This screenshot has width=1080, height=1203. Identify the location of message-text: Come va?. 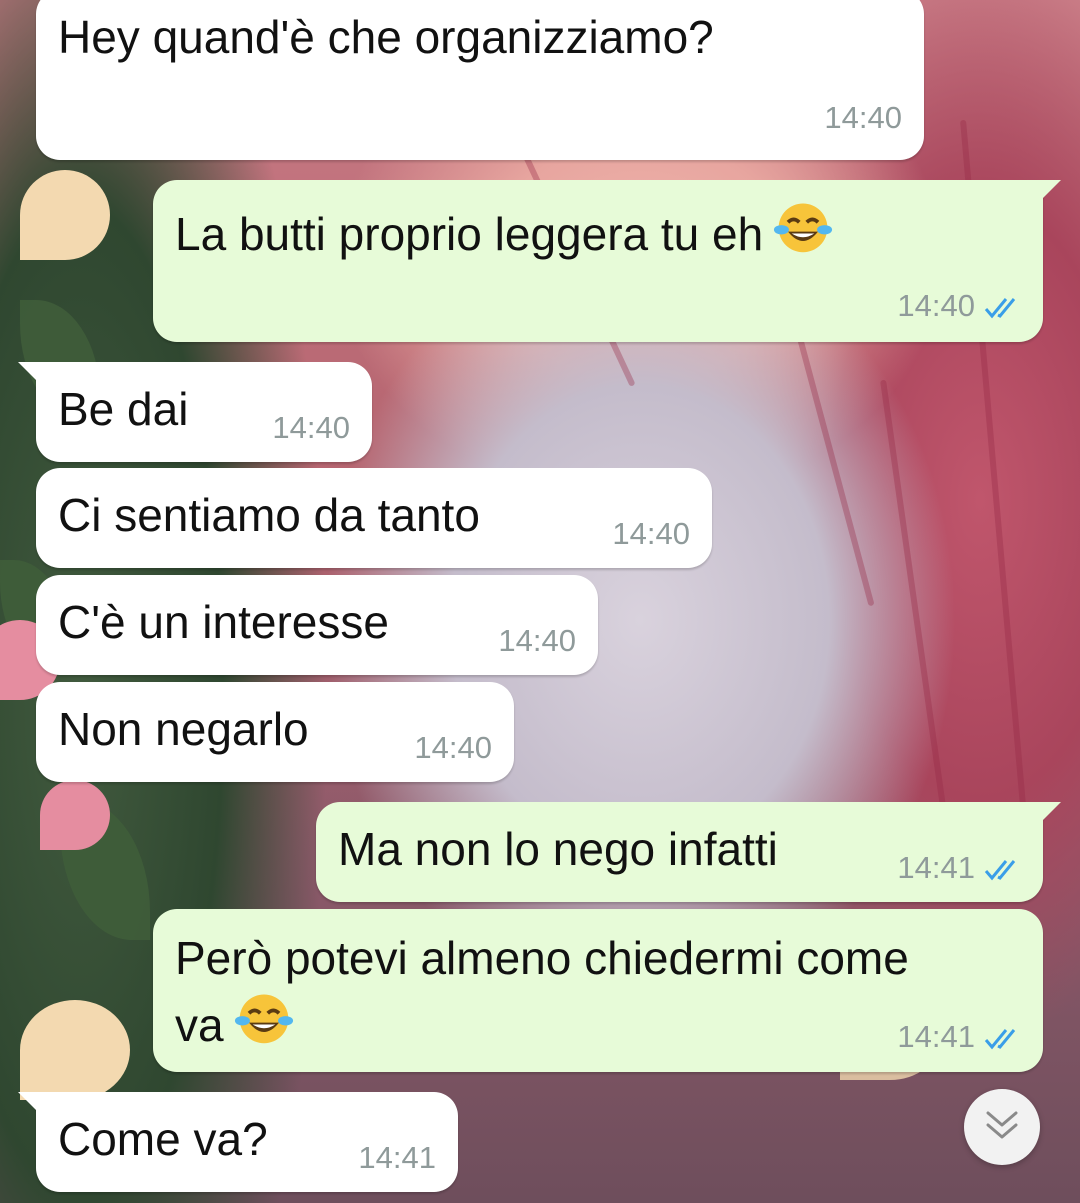
(163, 1139).